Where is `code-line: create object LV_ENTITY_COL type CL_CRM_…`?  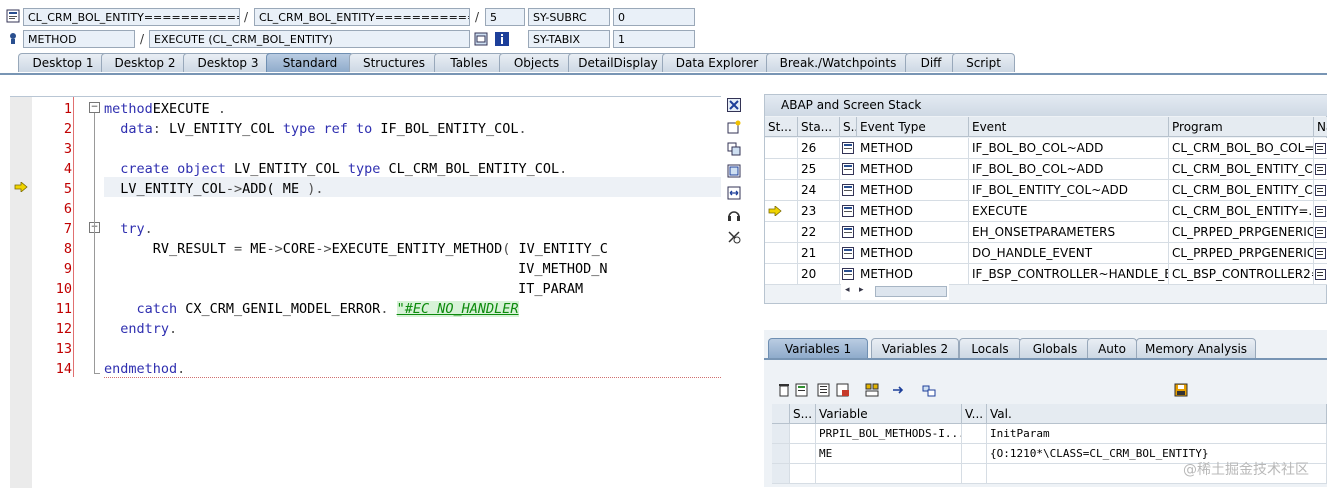
code-line: create object LV_ENTITY_COL type CL_CRM_… is located at coordinates (343, 169).